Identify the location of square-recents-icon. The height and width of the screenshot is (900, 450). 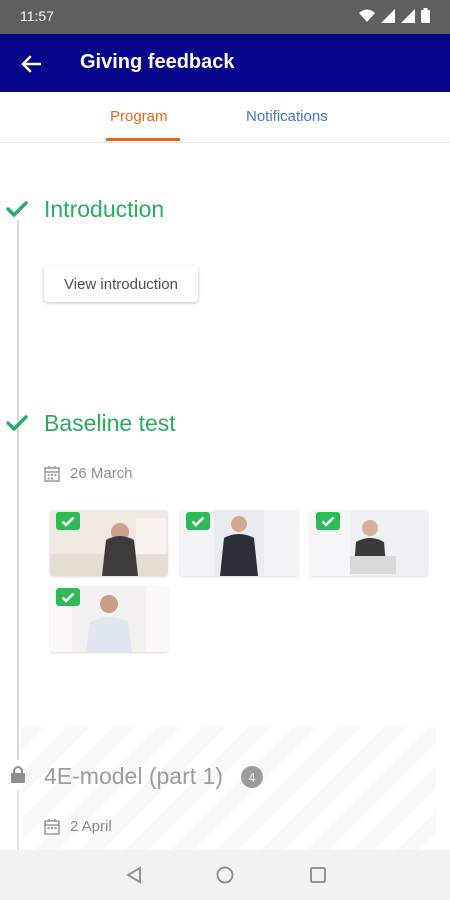
(318, 875).